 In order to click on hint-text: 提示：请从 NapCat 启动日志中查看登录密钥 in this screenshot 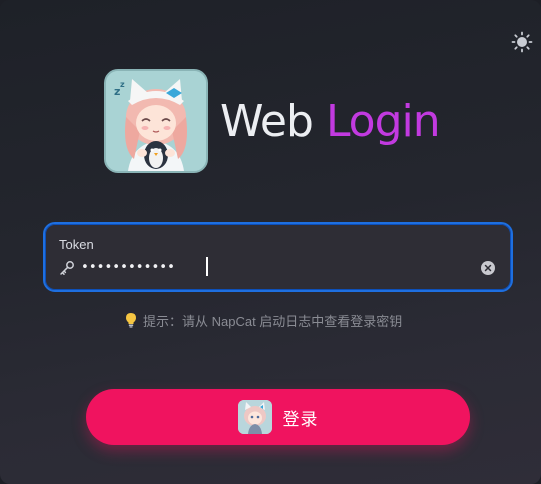, I will do `click(273, 321)`.